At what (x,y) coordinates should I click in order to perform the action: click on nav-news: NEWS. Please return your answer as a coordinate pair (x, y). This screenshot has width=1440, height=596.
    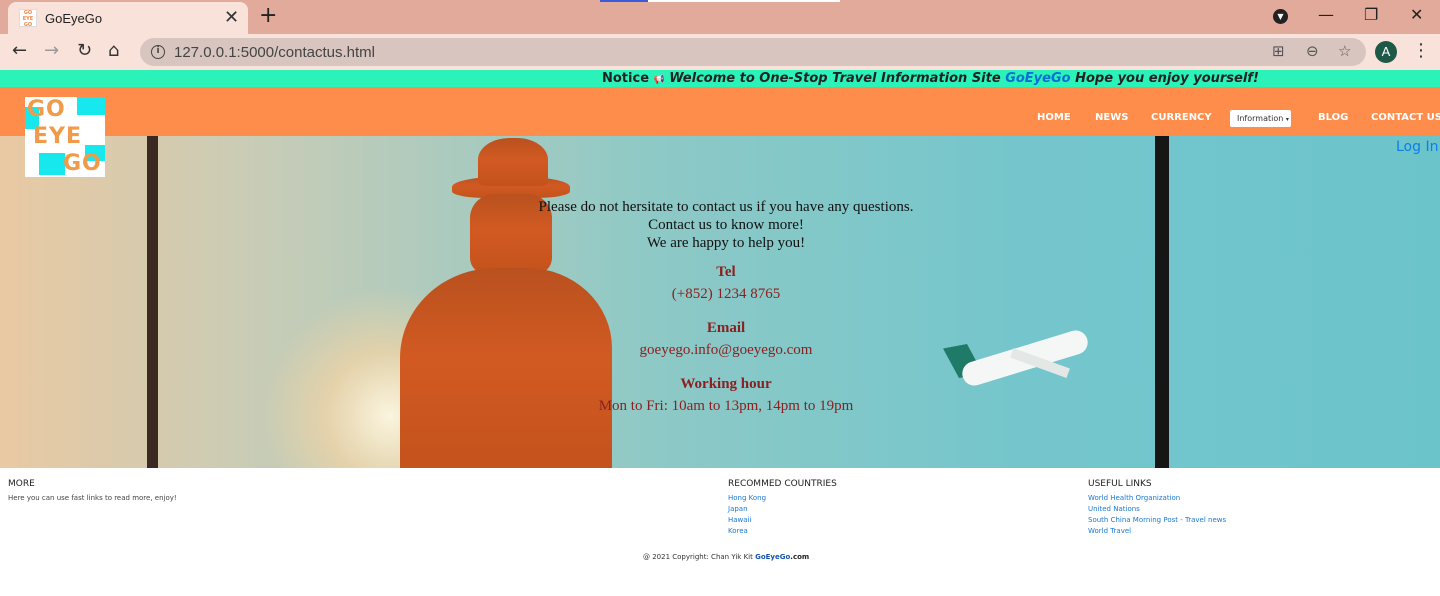
    Looking at the image, I should click on (1111, 117).